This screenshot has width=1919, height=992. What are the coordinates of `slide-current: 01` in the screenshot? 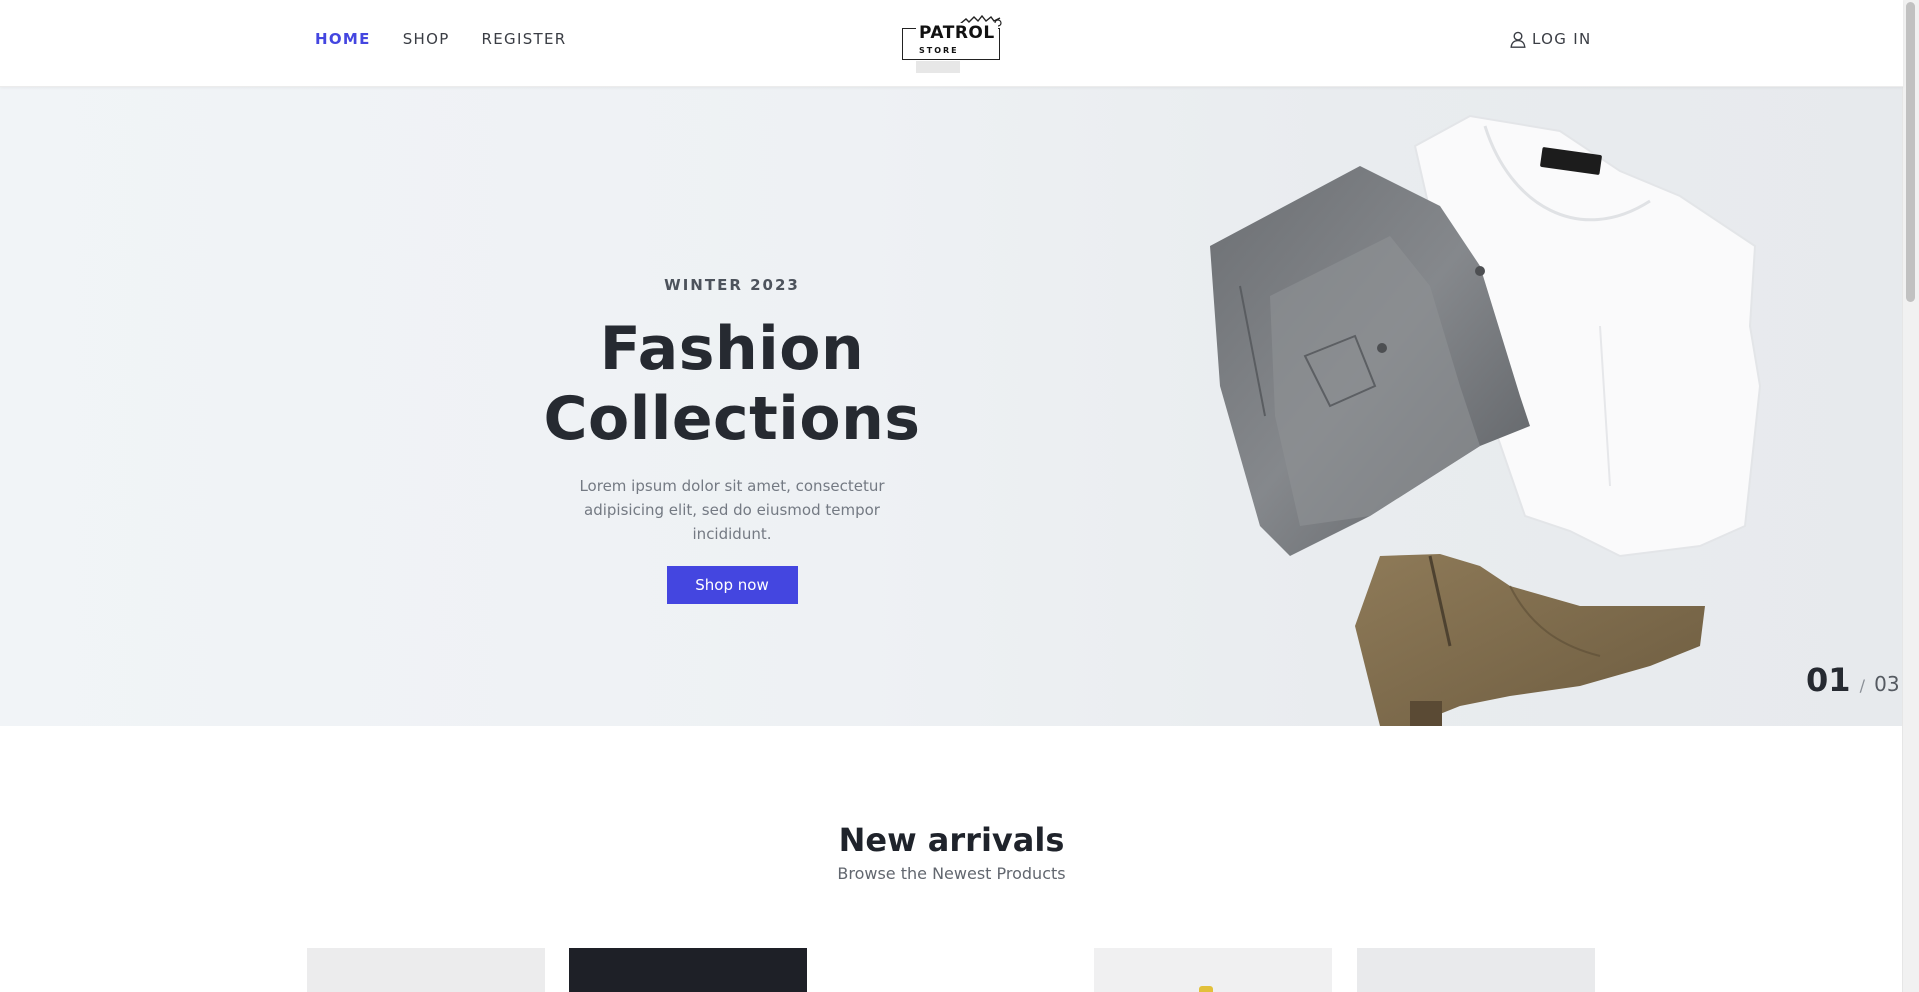 It's located at (1828, 680).